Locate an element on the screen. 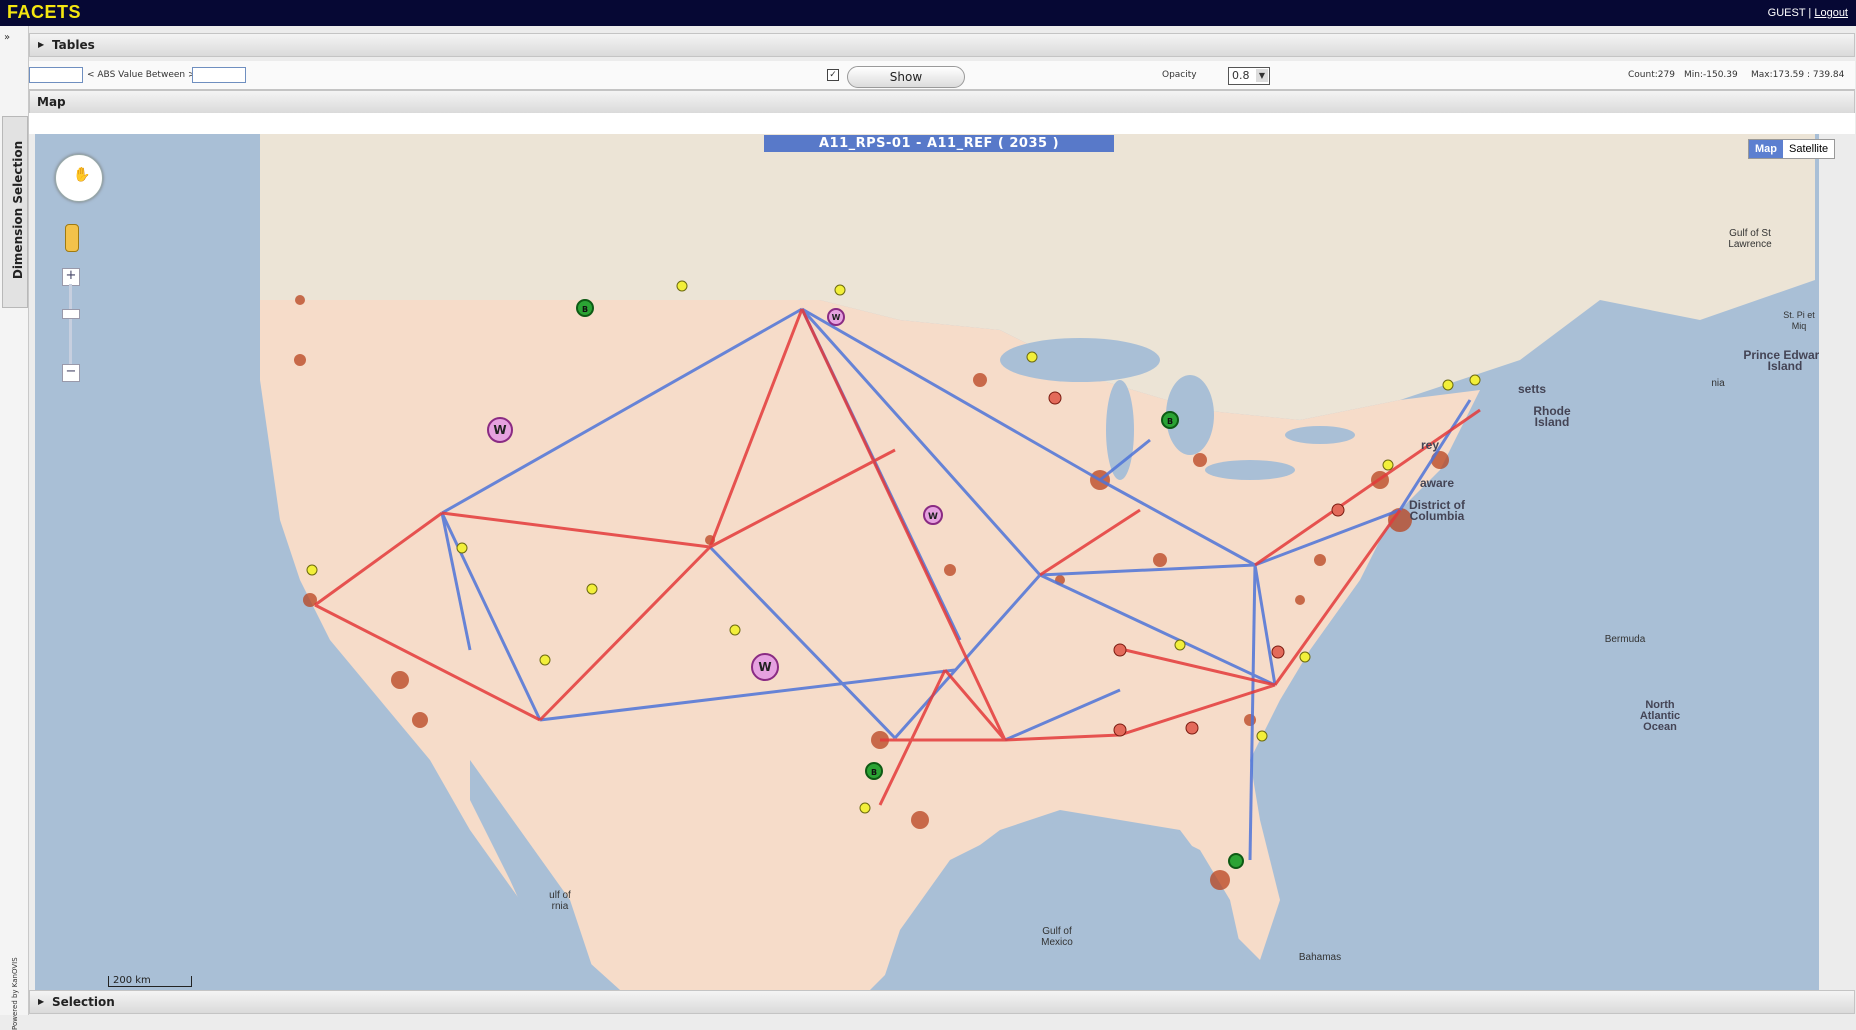  user-area: GUEST | Logout is located at coordinates (1808, 13).